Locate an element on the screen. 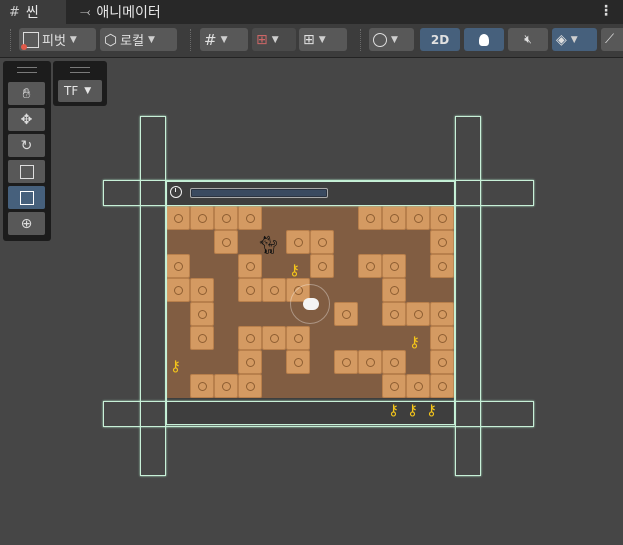 The height and width of the screenshot is (545, 623). scale-tool-button is located at coordinates (26, 171).